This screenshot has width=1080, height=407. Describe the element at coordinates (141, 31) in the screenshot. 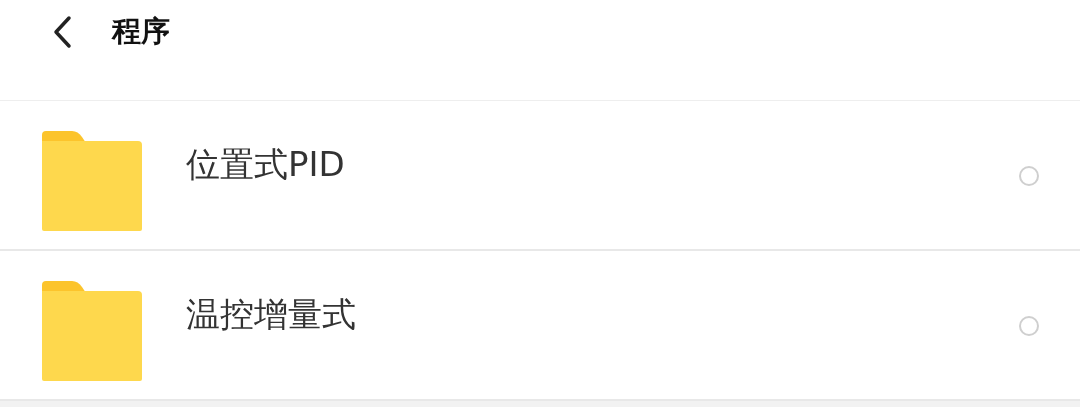

I see `page-title: 程序` at that location.